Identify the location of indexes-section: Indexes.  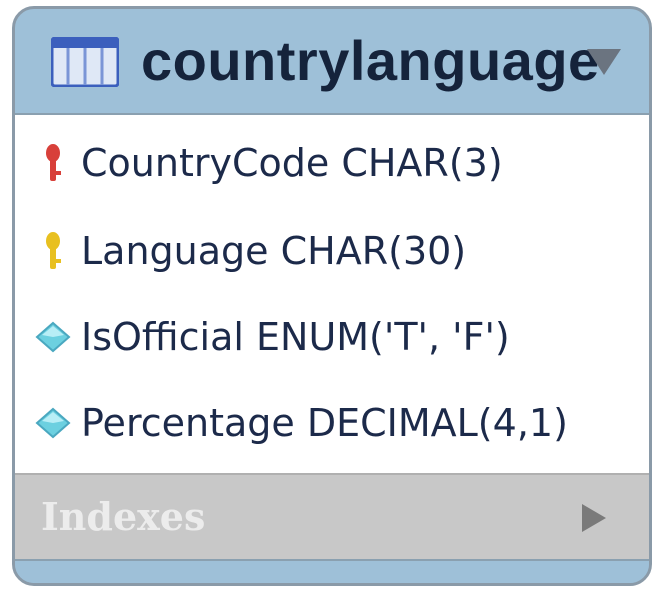
(332, 517).